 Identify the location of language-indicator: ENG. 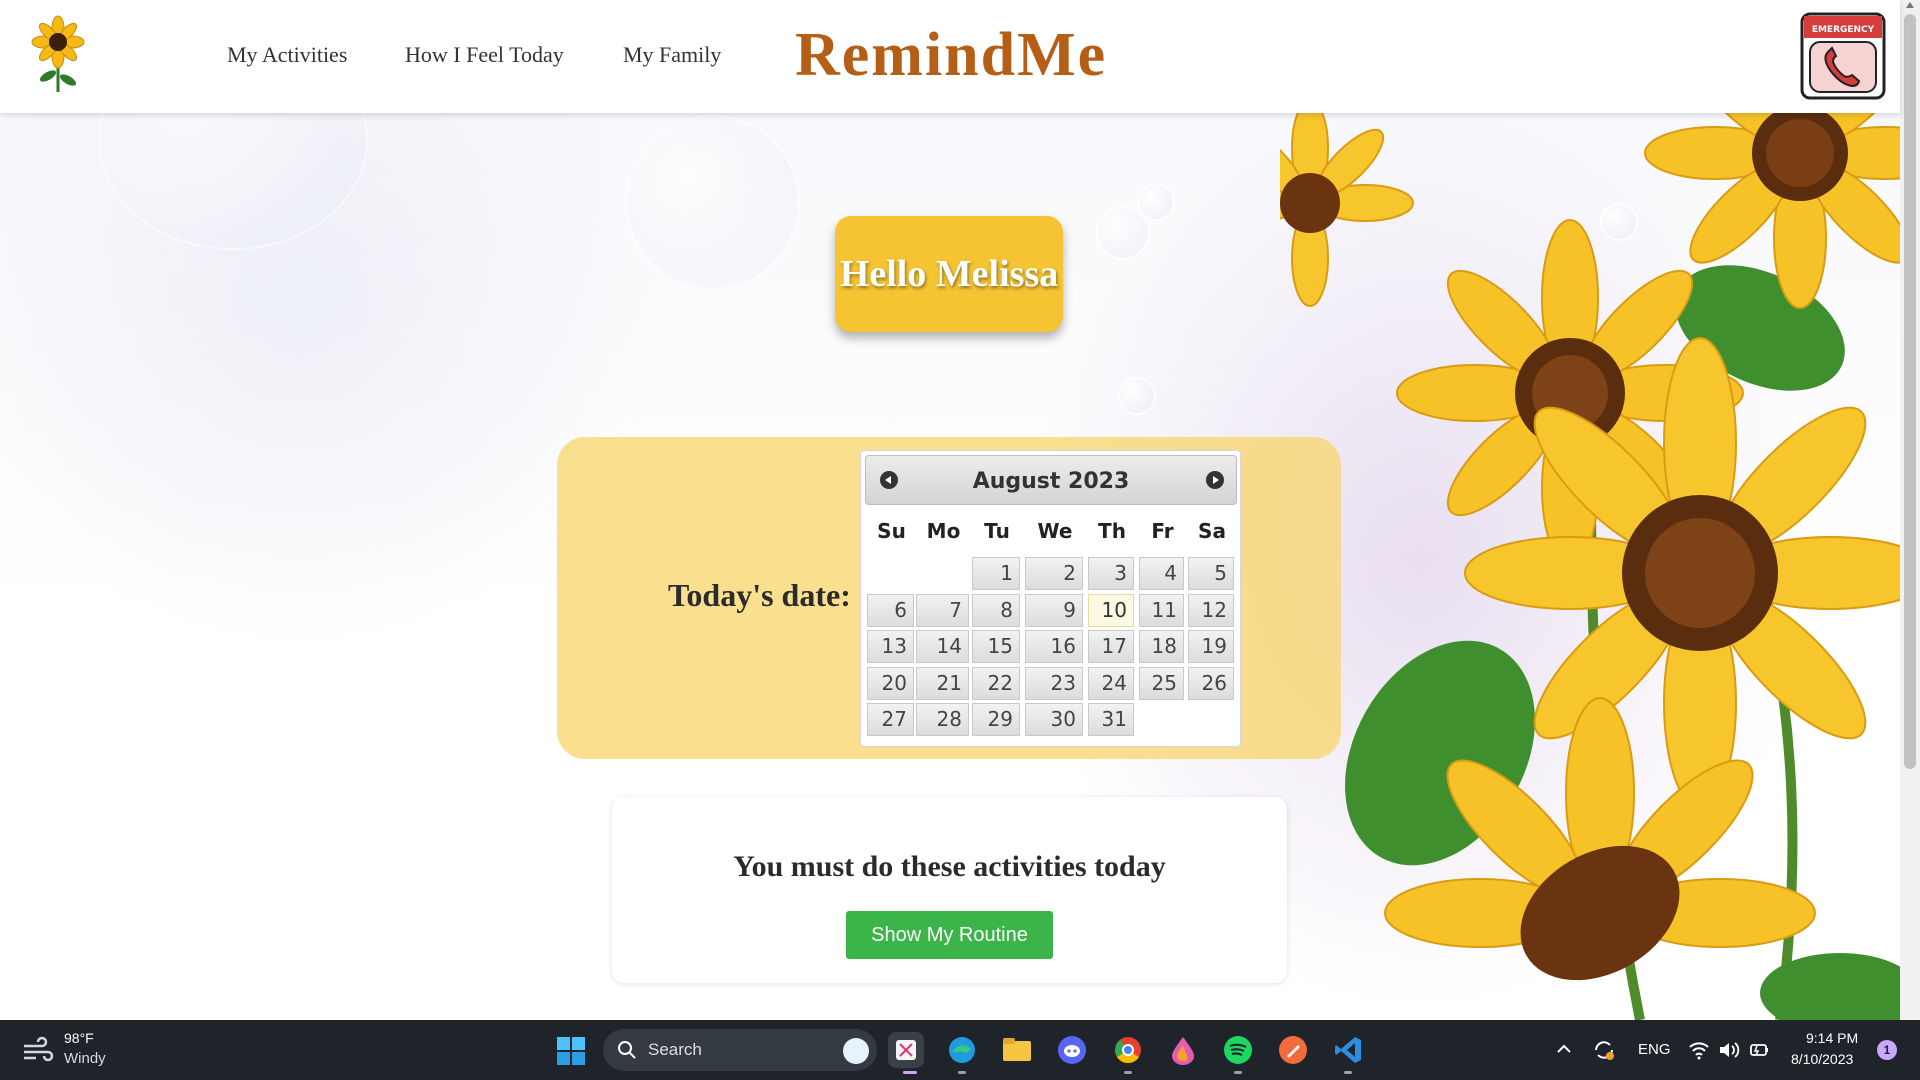
(1654, 1049).